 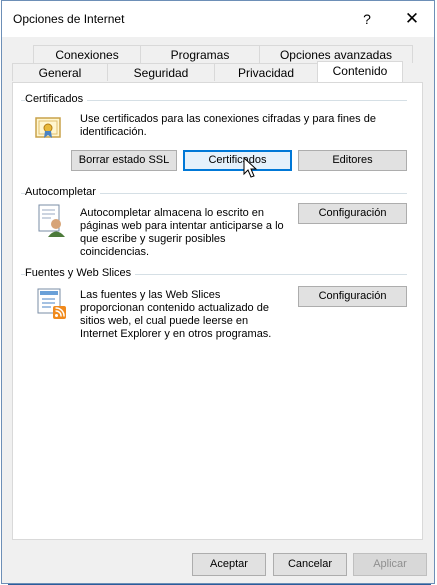 What do you see at coordinates (237, 160) in the screenshot?
I see `certificados-button: Certificados` at bounding box center [237, 160].